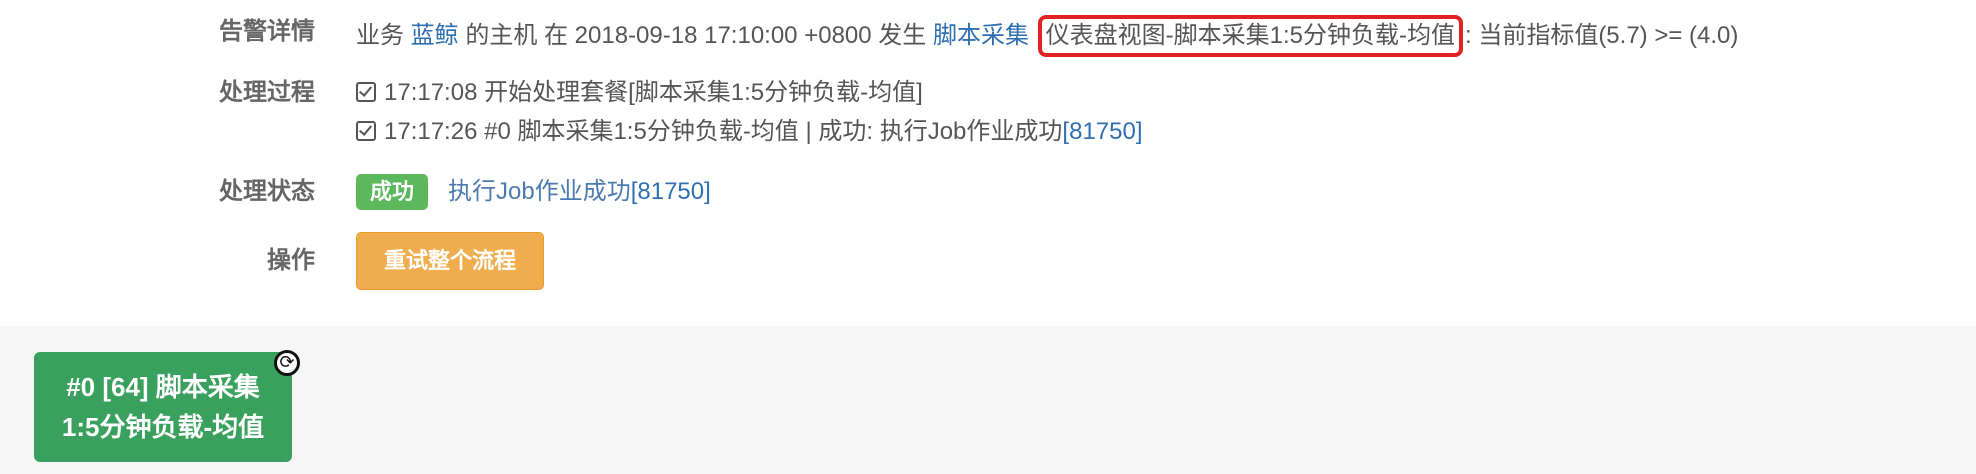  Describe the element at coordinates (696, 35) in the screenshot. I see `alert-mid-text: 的主机 在 2018-09-18 17:10:00 +0800 发生` at that location.